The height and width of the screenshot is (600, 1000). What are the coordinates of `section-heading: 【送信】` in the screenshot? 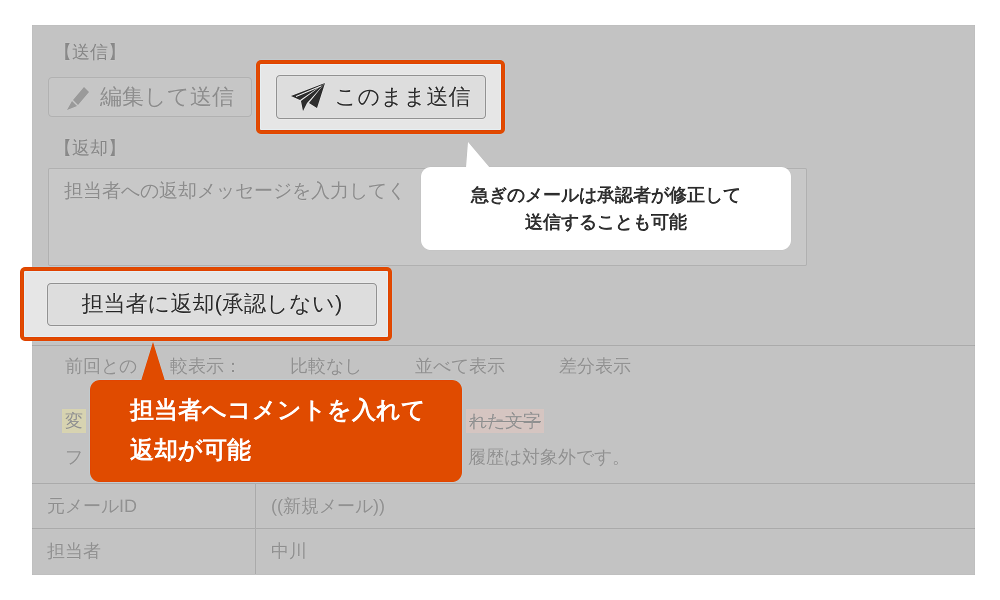 It's located at (89, 52).